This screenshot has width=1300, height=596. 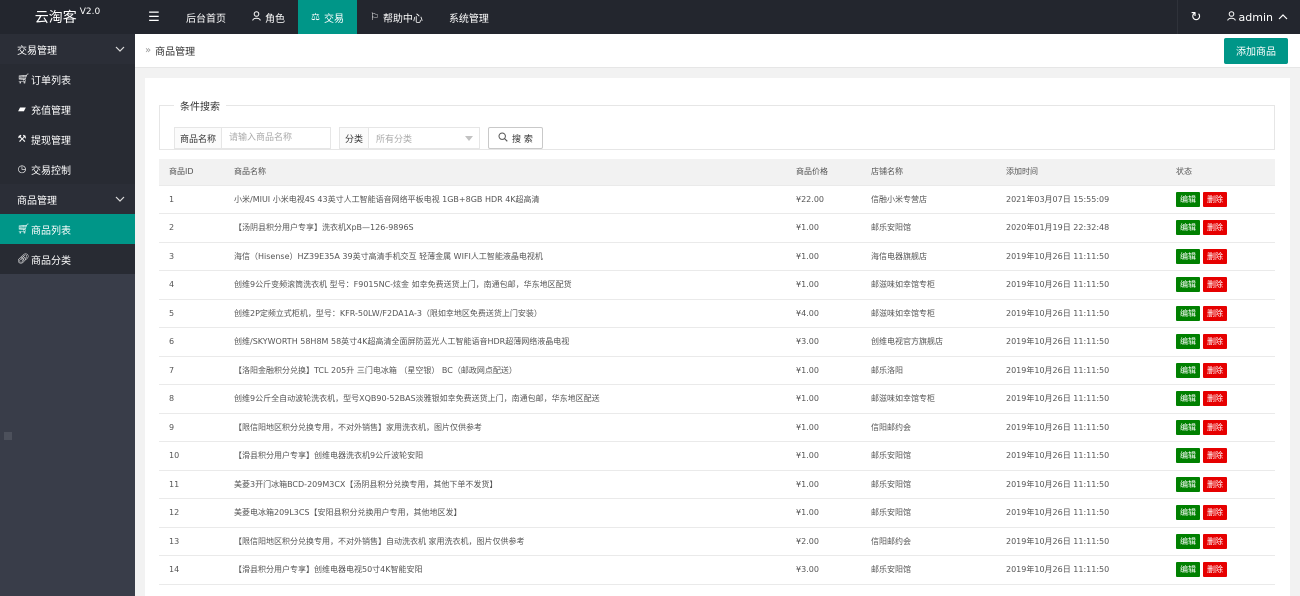 What do you see at coordinates (717, 51) in the screenshot?
I see `breadcrumb-bar: » 商品管理 添加商品` at bounding box center [717, 51].